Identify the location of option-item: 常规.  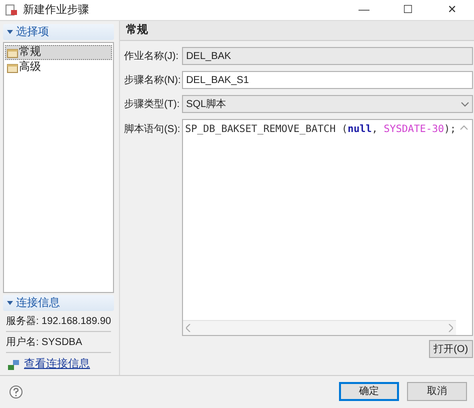
(58, 52).